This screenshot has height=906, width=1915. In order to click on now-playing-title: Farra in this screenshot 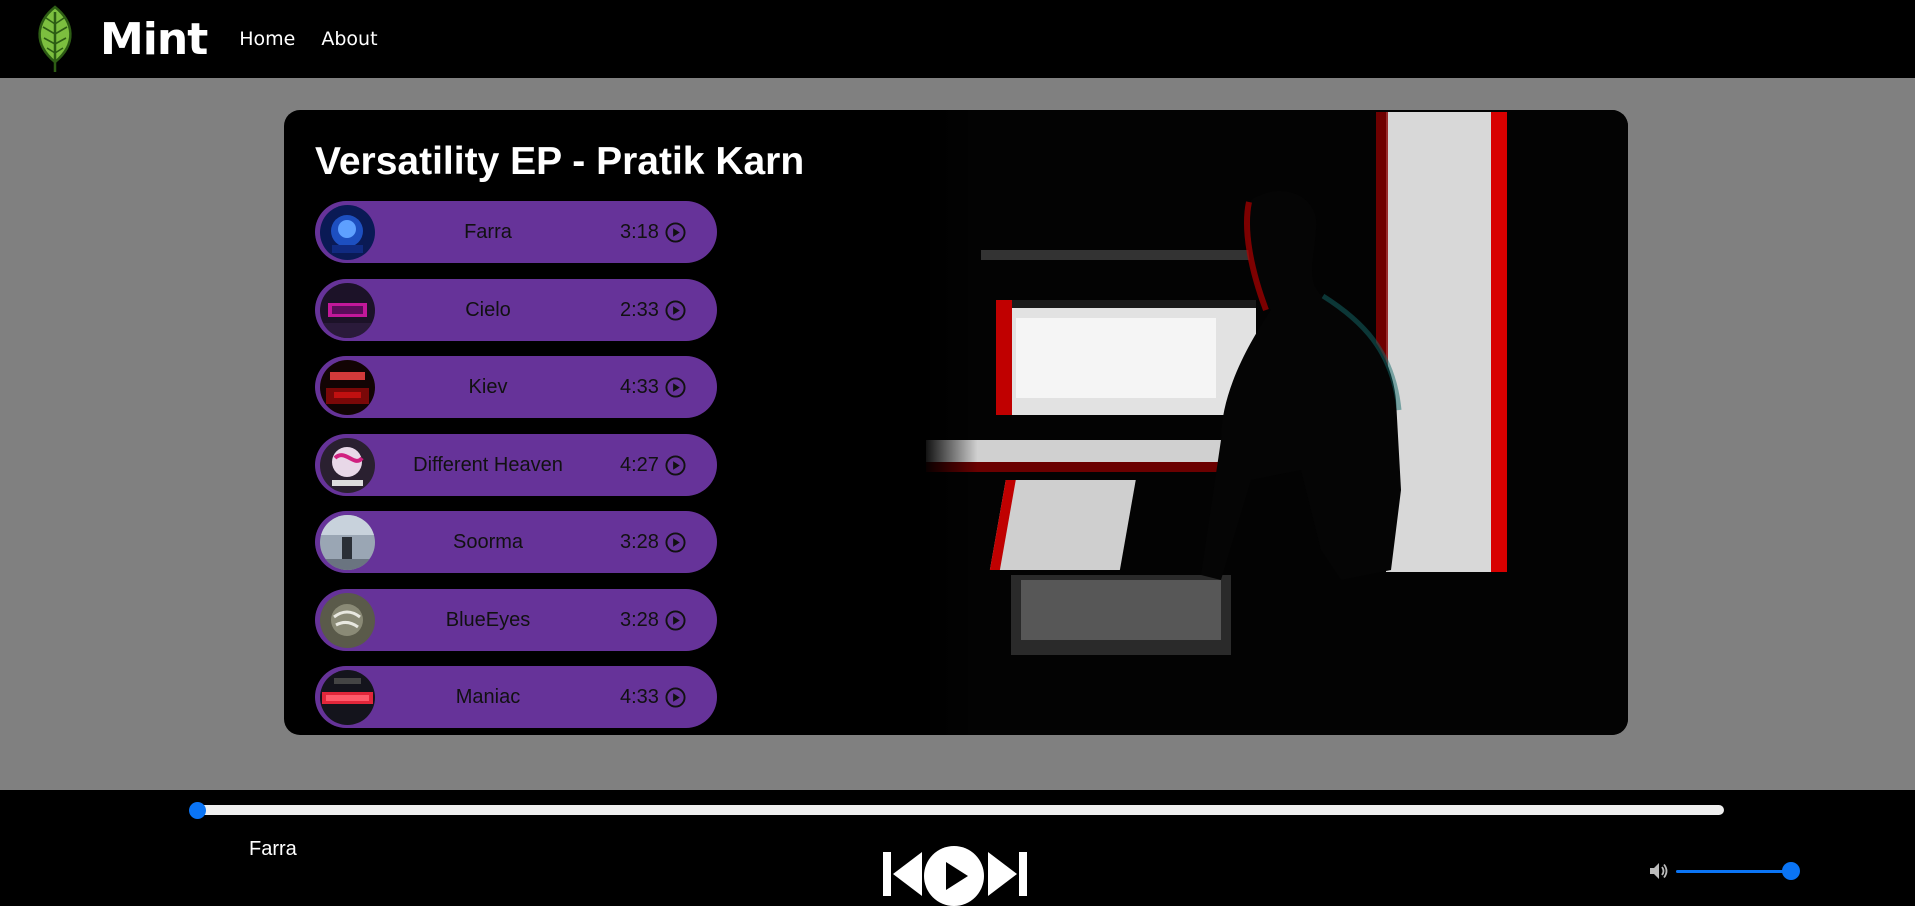, I will do `click(273, 849)`.